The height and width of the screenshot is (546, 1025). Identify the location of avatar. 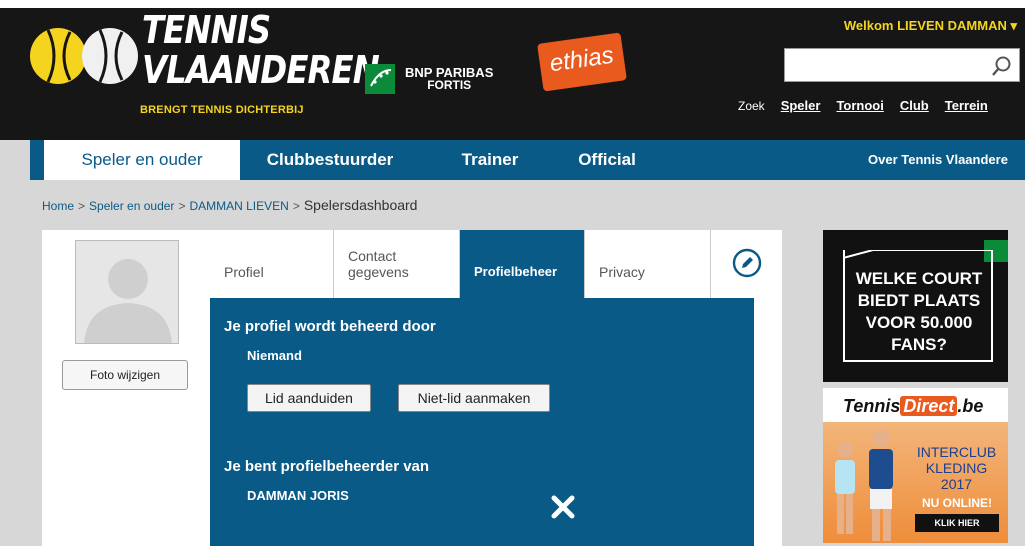
(127, 292).